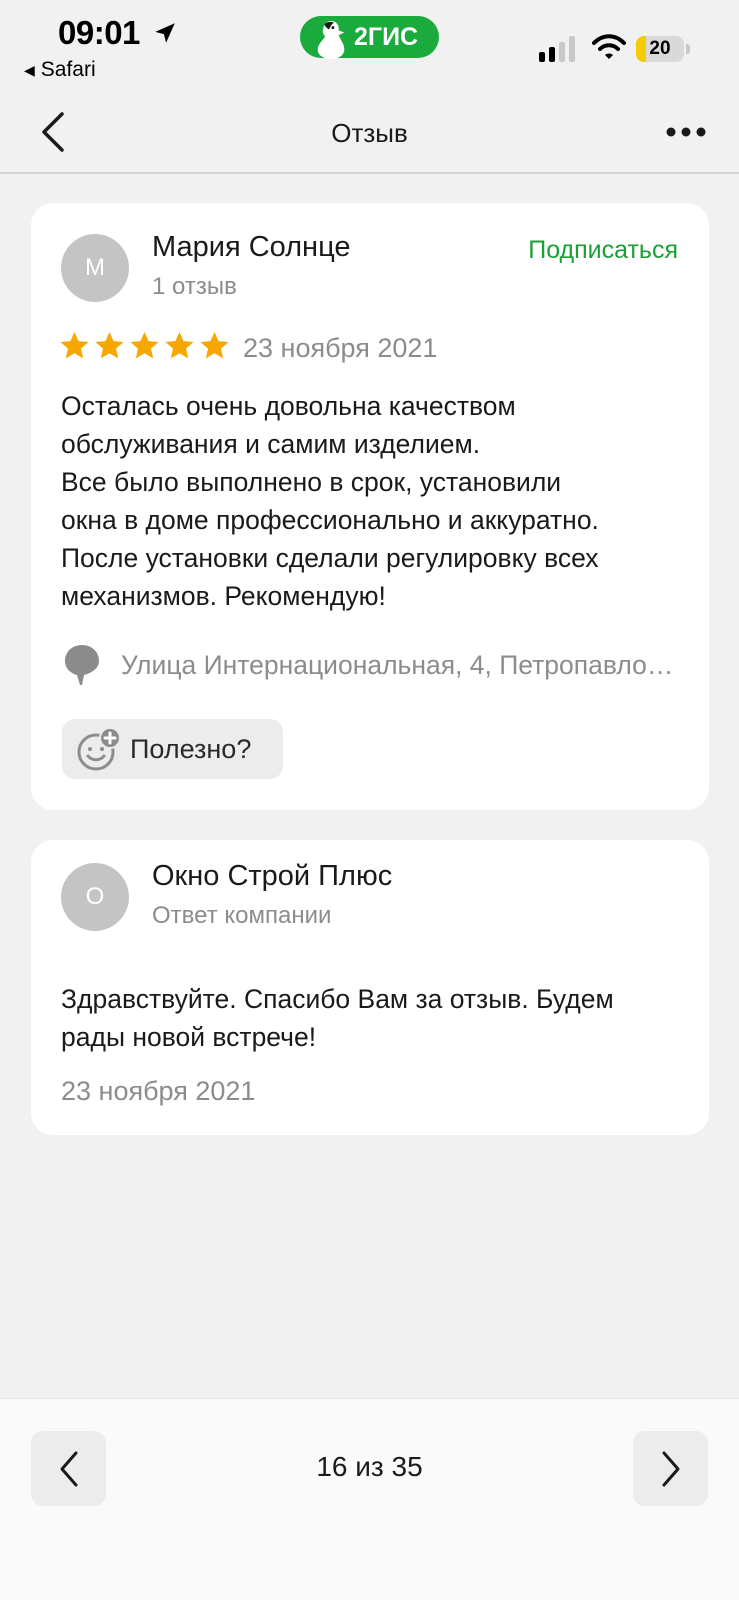 This screenshot has width=739, height=1600. What do you see at coordinates (557, 49) in the screenshot?
I see `cellular-signal-icon` at bounding box center [557, 49].